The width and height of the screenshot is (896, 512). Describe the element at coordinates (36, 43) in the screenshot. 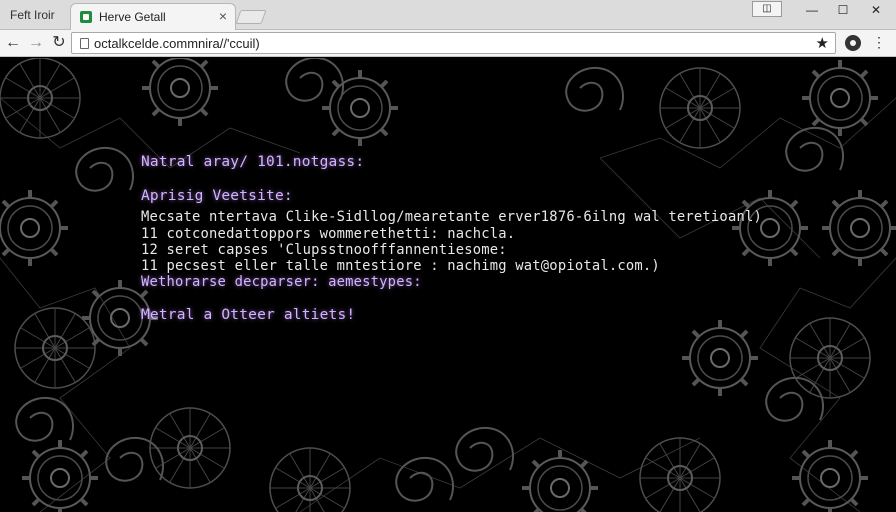

I see `forward-arrow-icon: →` at that location.